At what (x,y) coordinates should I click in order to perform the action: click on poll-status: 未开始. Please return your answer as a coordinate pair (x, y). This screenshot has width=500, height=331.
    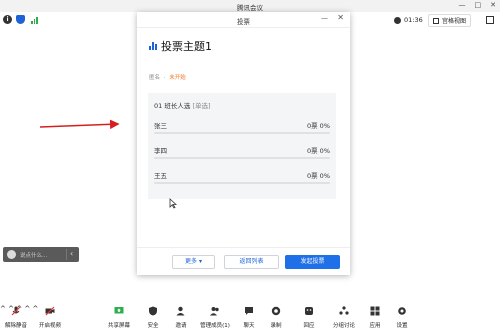
    Looking at the image, I should click on (177, 78).